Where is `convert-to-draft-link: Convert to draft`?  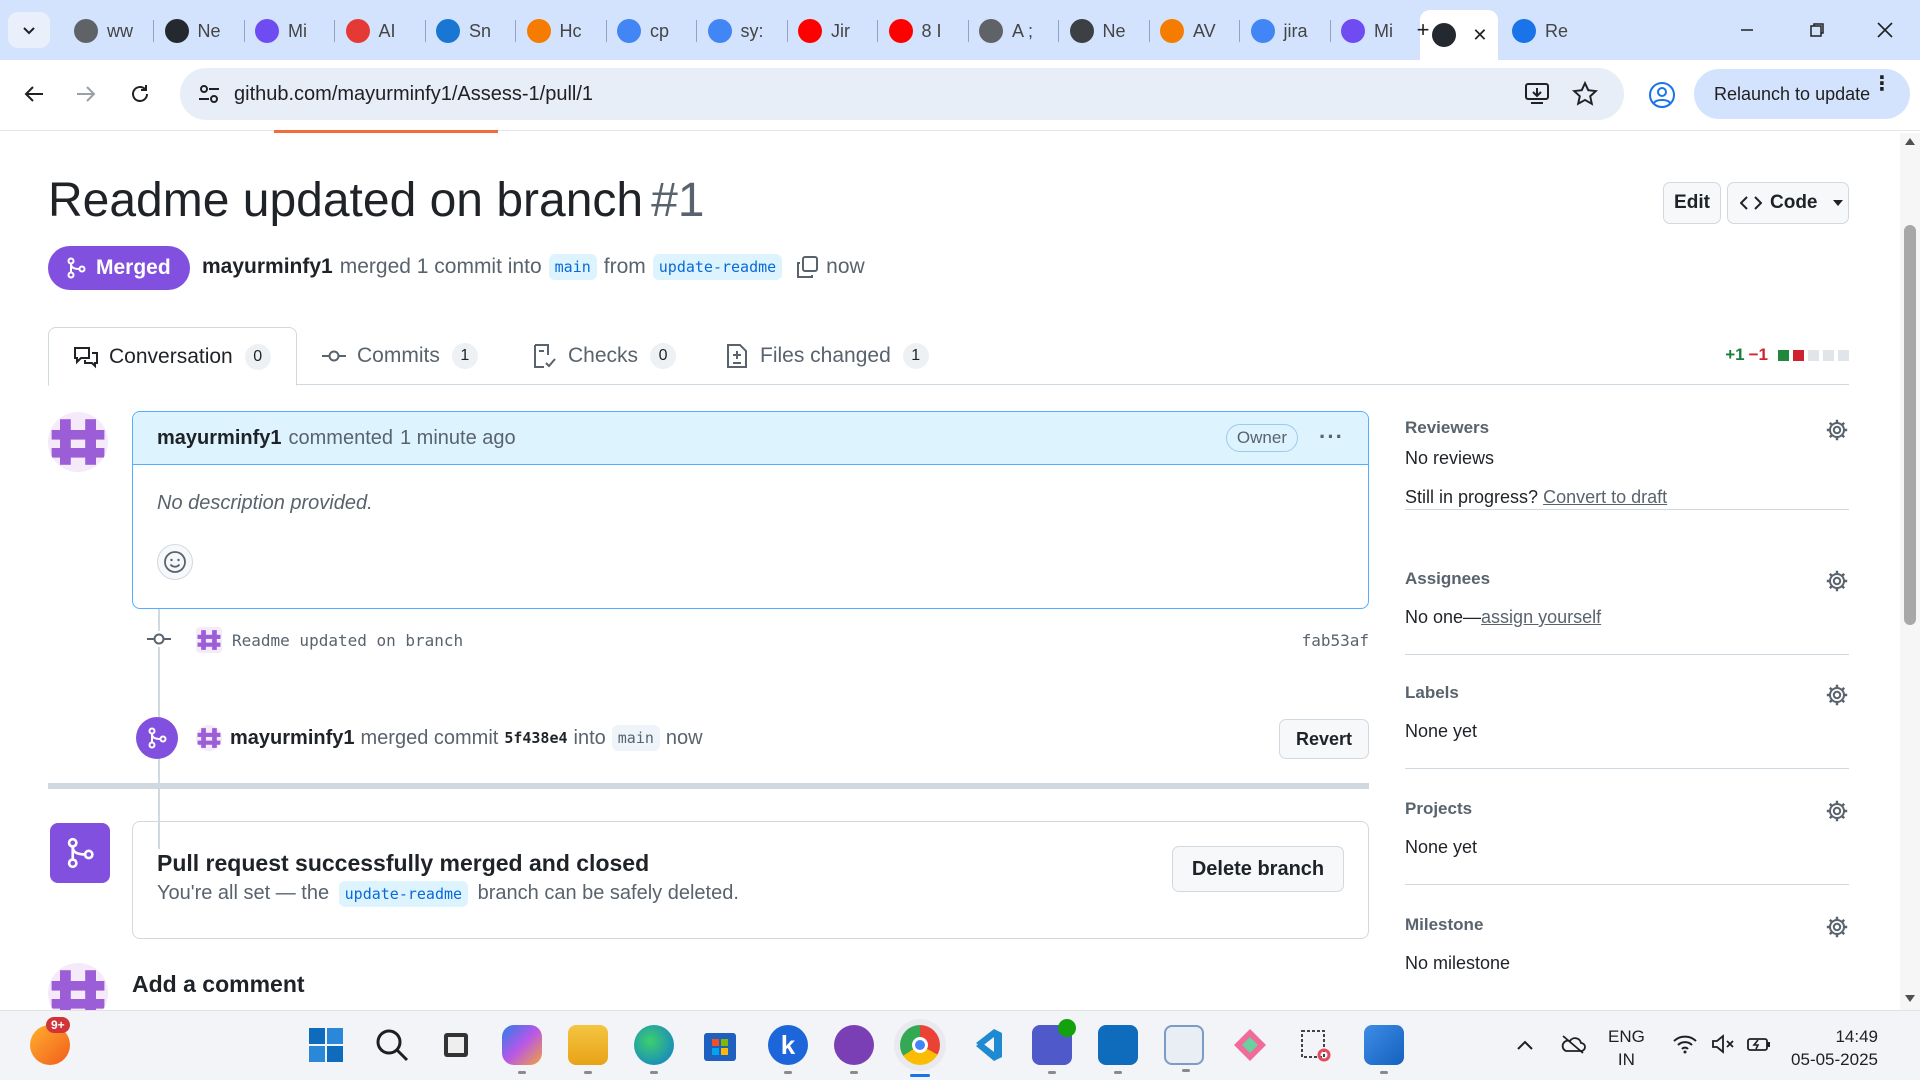
convert-to-draft-link: Convert to draft is located at coordinates (1605, 497).